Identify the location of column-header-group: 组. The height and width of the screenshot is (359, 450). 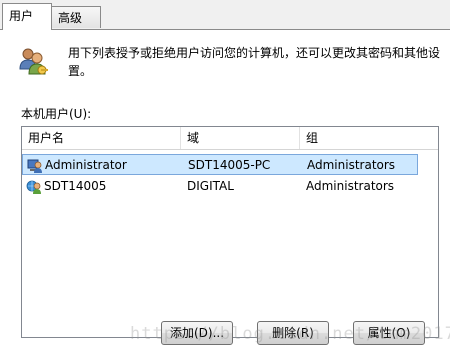
(369, 138).